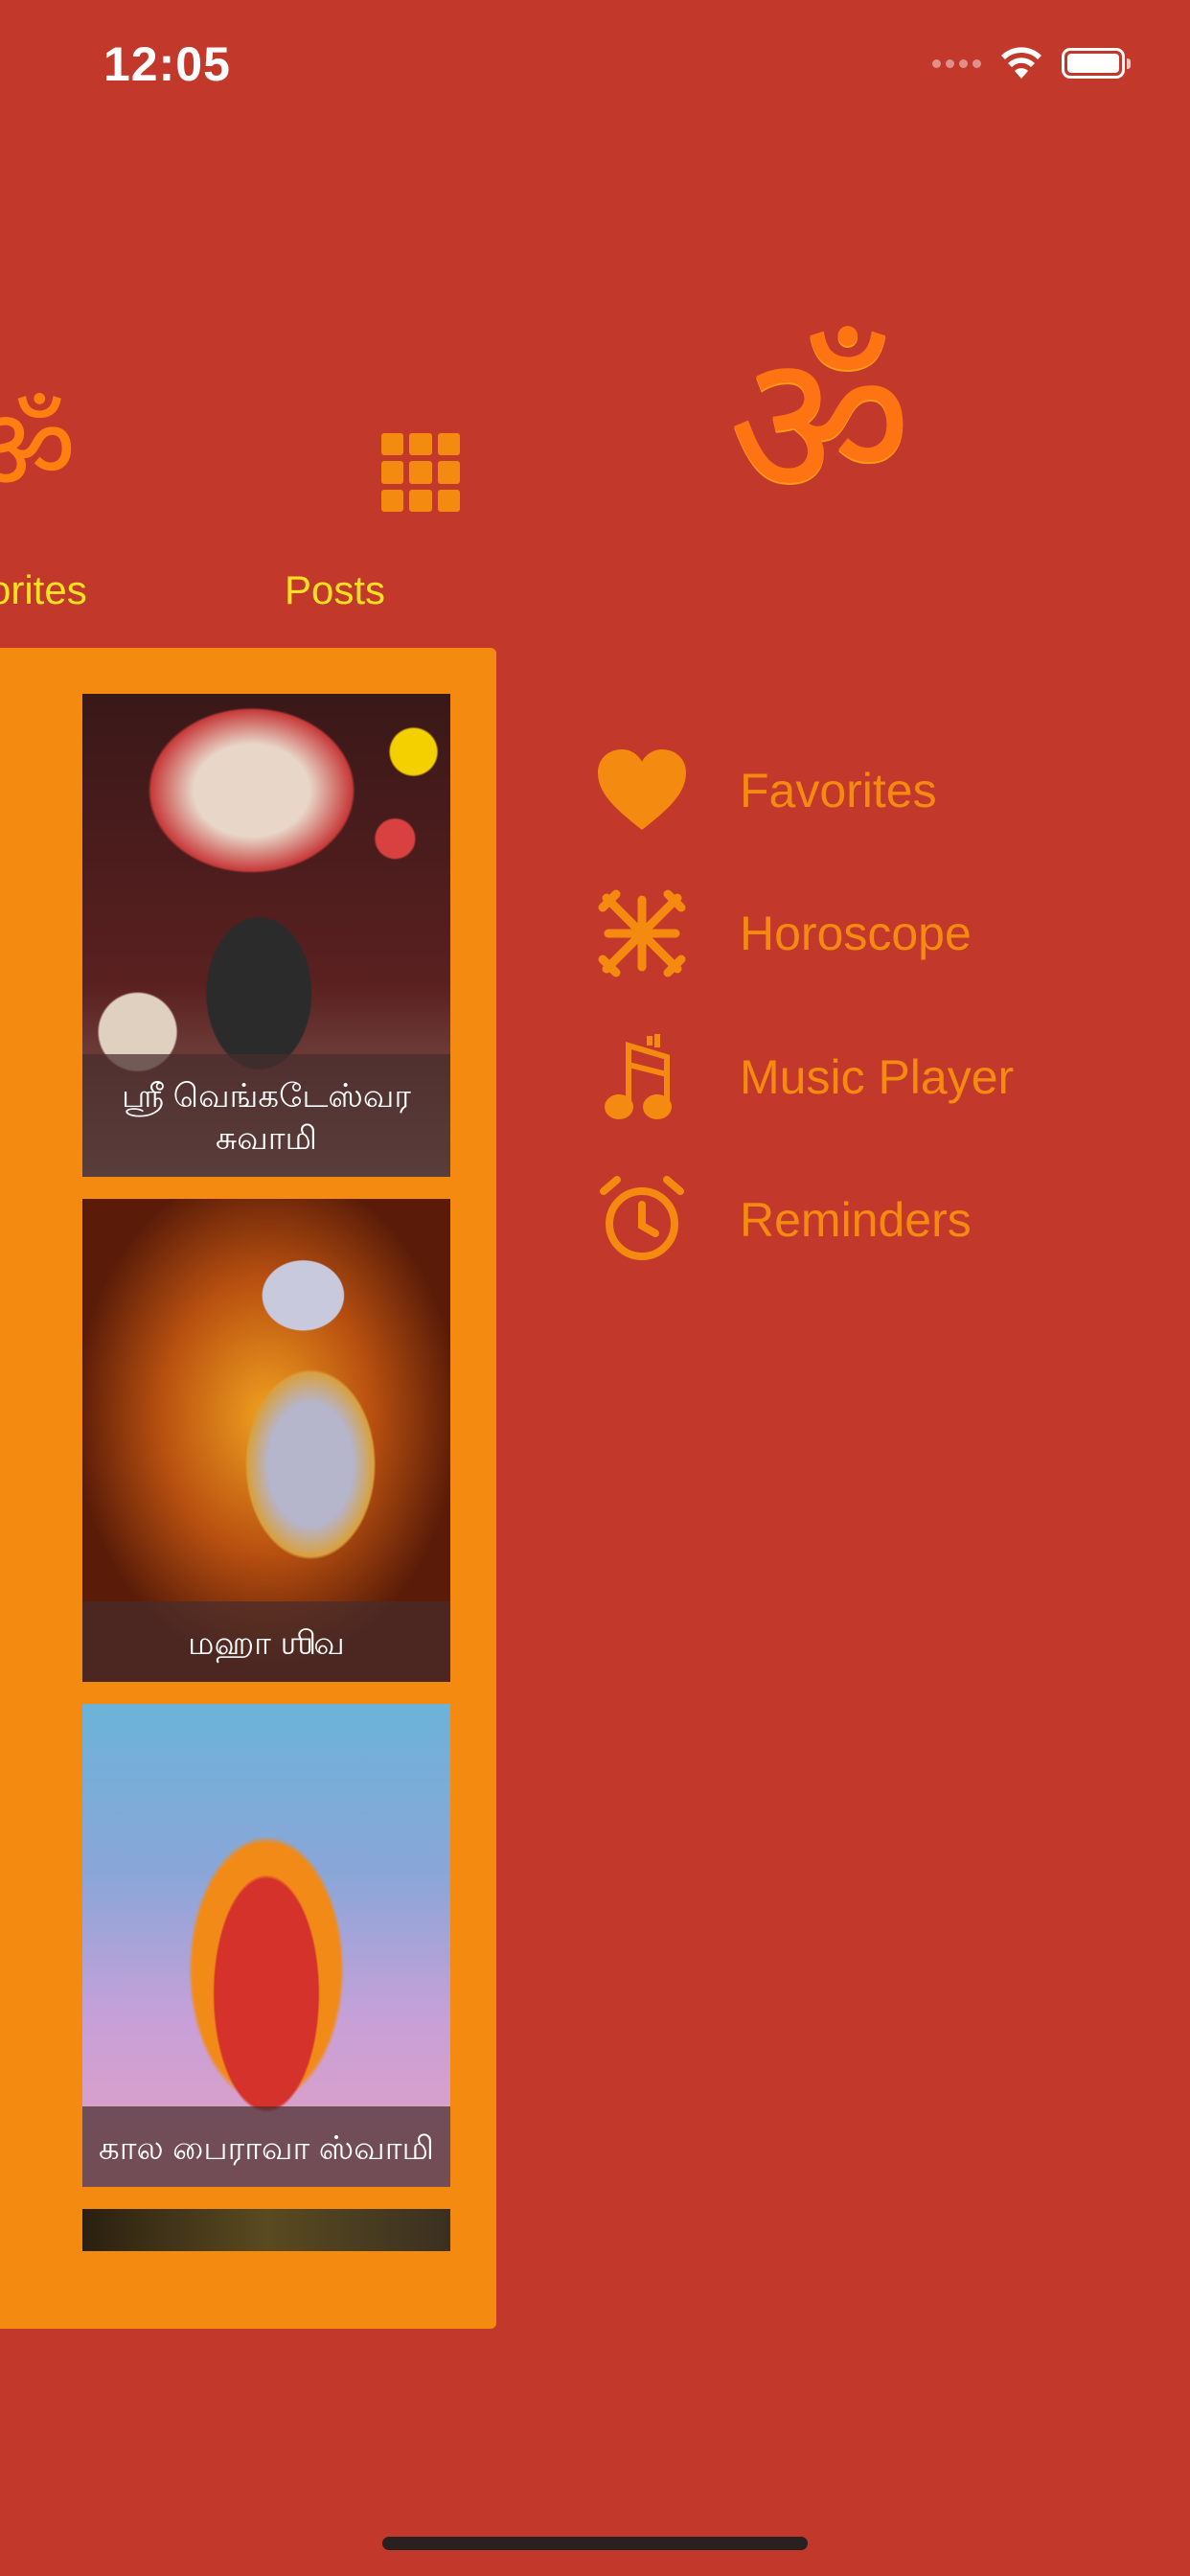  I want to click on alarm-clock-icon, so click(642, 1220).